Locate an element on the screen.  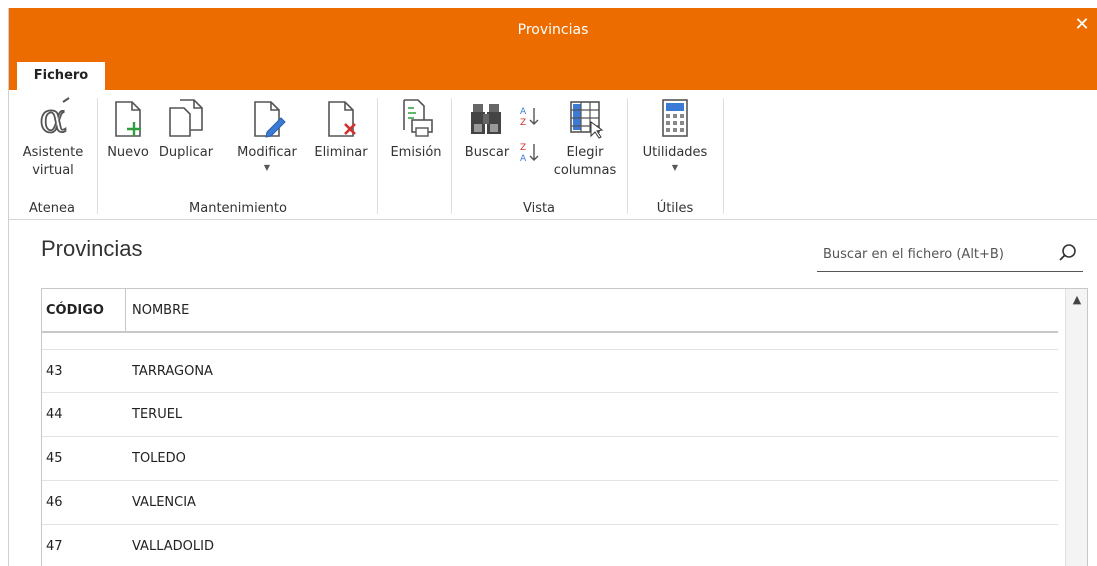
cell-codigo: 43 is located at coordinates (54, 371).